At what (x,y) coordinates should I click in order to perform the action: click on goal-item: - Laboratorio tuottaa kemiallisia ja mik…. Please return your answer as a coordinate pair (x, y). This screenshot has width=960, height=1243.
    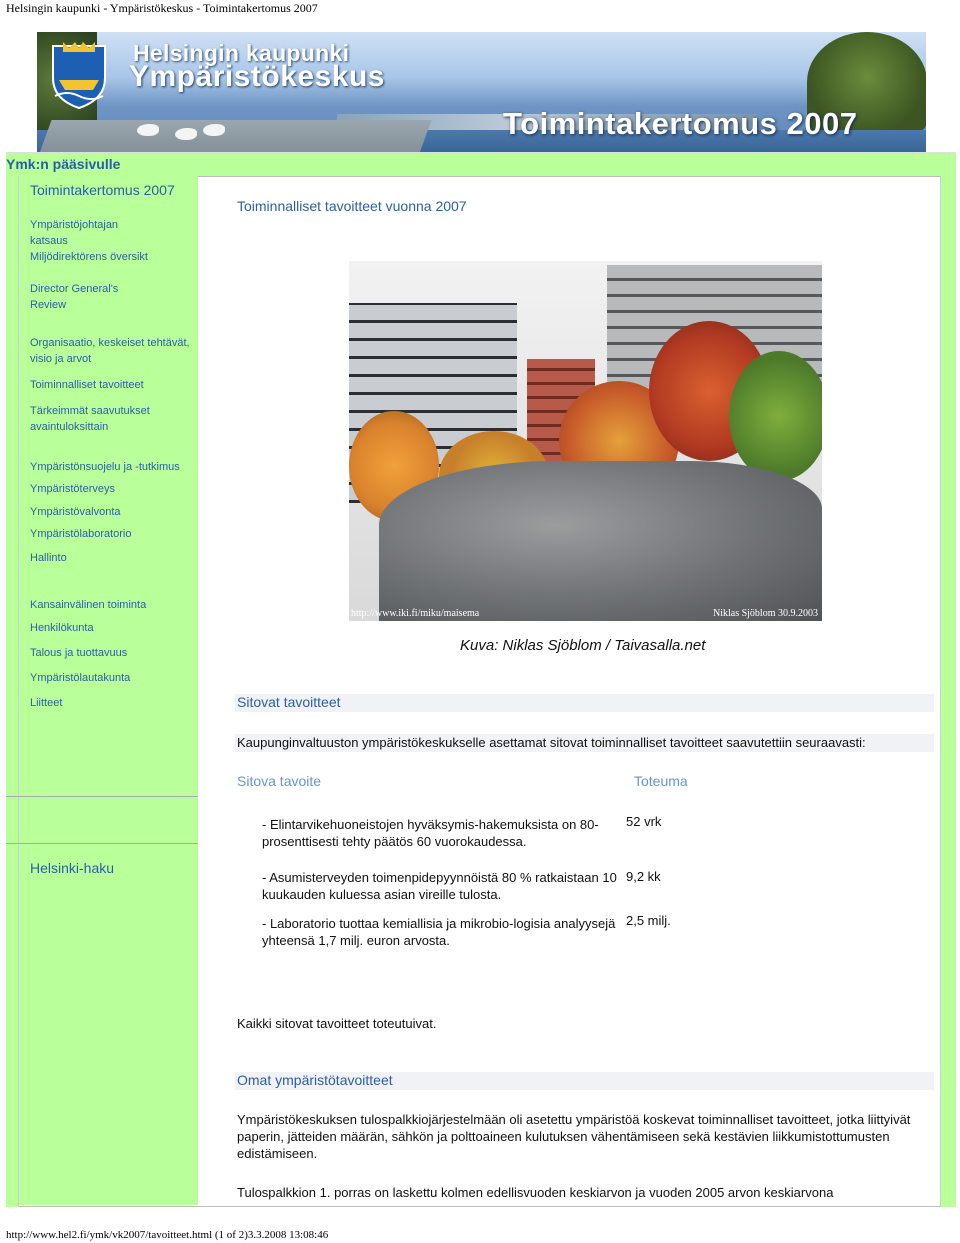
    Looking at the image, I should click on (439, 932).